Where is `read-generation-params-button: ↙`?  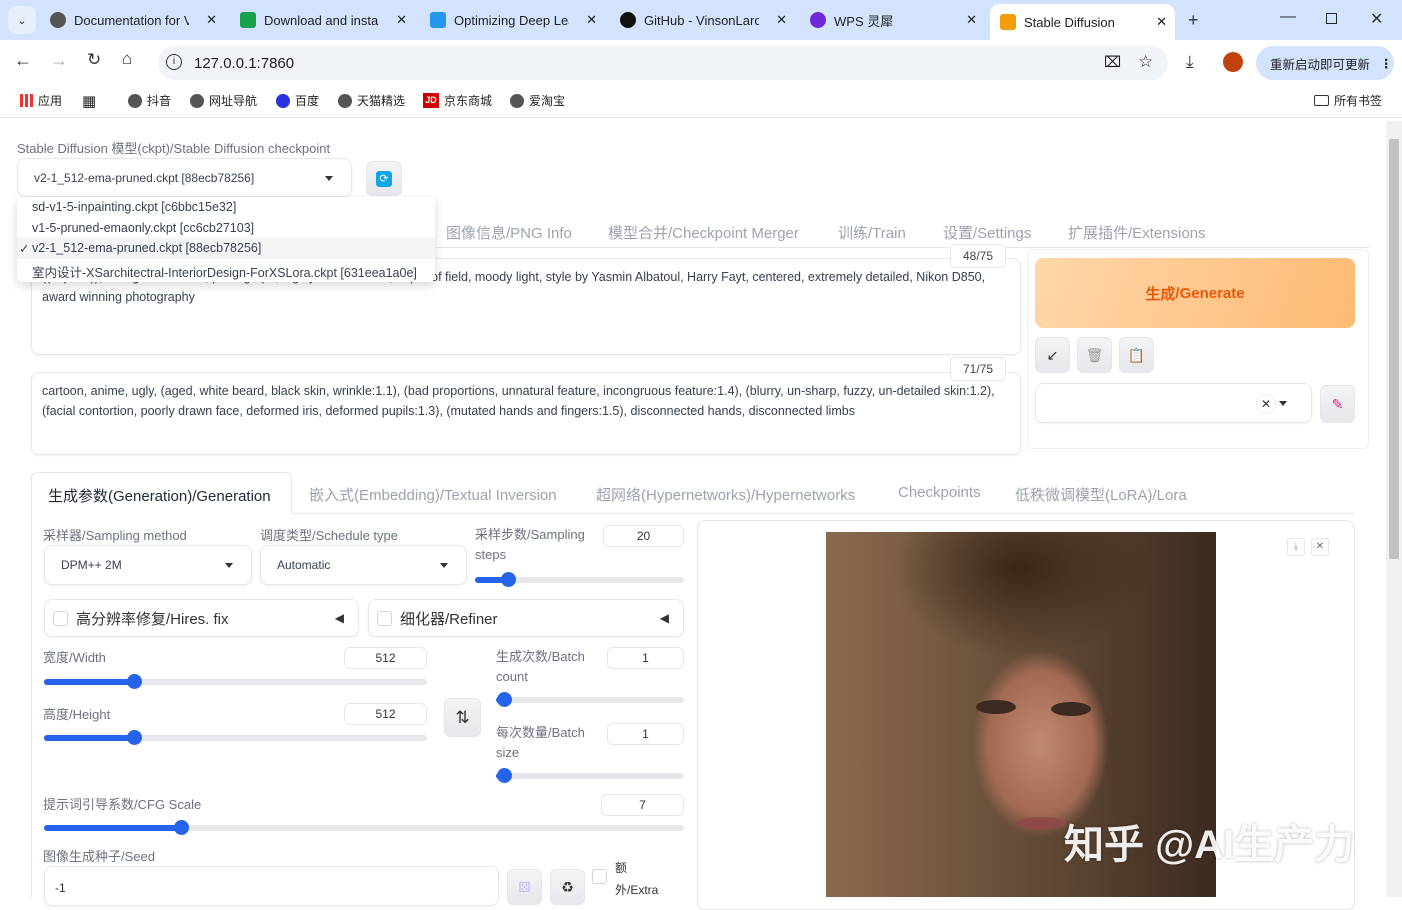 read-generation-params-button: ↙ is located at coordinates (1052, 355).